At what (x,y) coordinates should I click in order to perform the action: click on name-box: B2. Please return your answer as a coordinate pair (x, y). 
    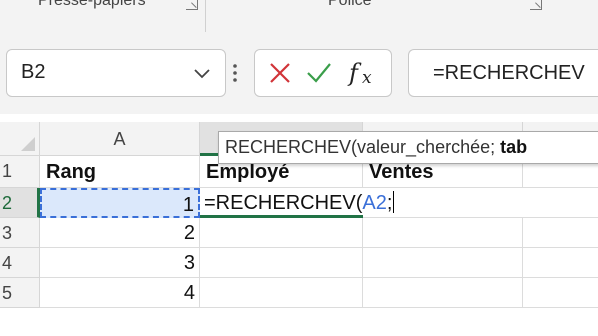
    Looking at the image, I should click on (116, 73).